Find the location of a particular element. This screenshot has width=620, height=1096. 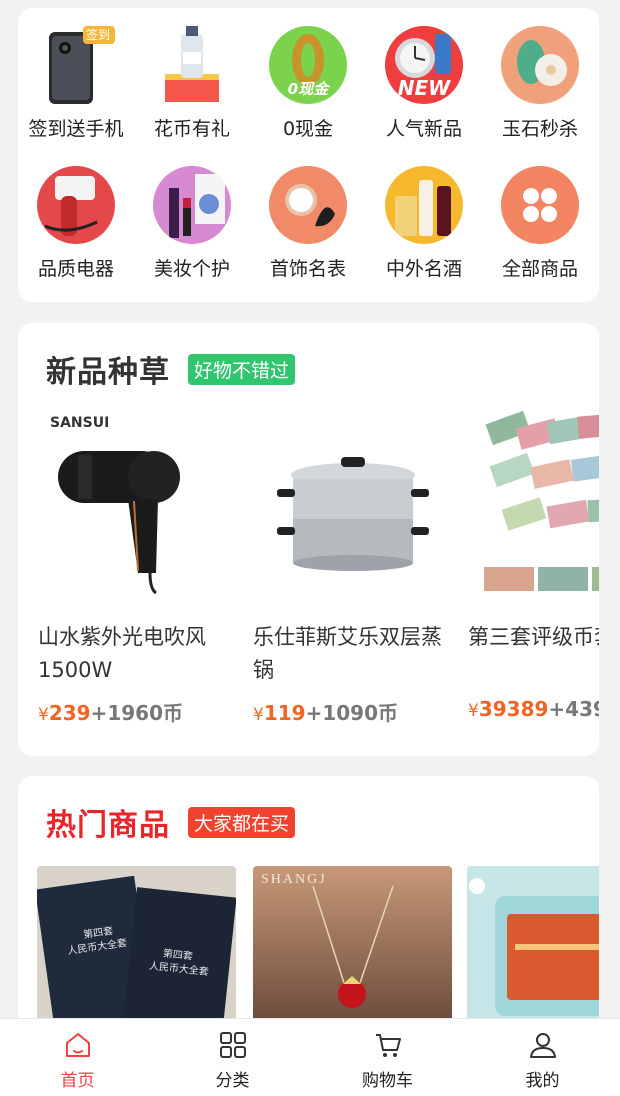

steamer-pot-icon is located at coordinates (353, 503).